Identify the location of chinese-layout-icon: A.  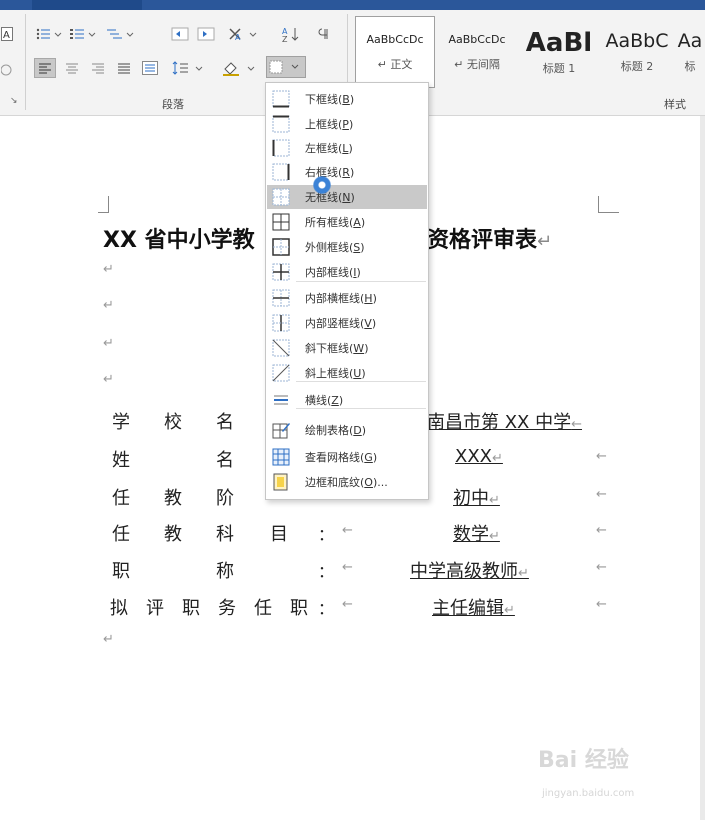
(245, 34).